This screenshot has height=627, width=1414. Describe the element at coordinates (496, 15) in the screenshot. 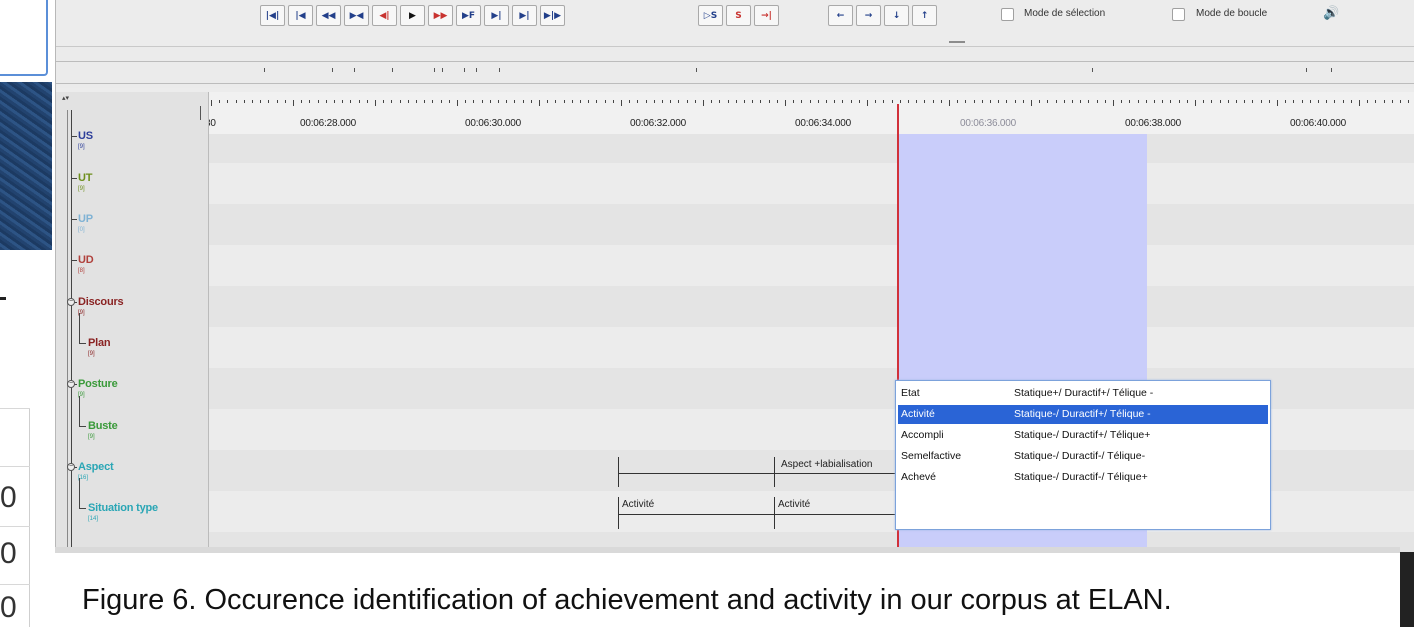

I see `media-button-8: ▶|` at that location.